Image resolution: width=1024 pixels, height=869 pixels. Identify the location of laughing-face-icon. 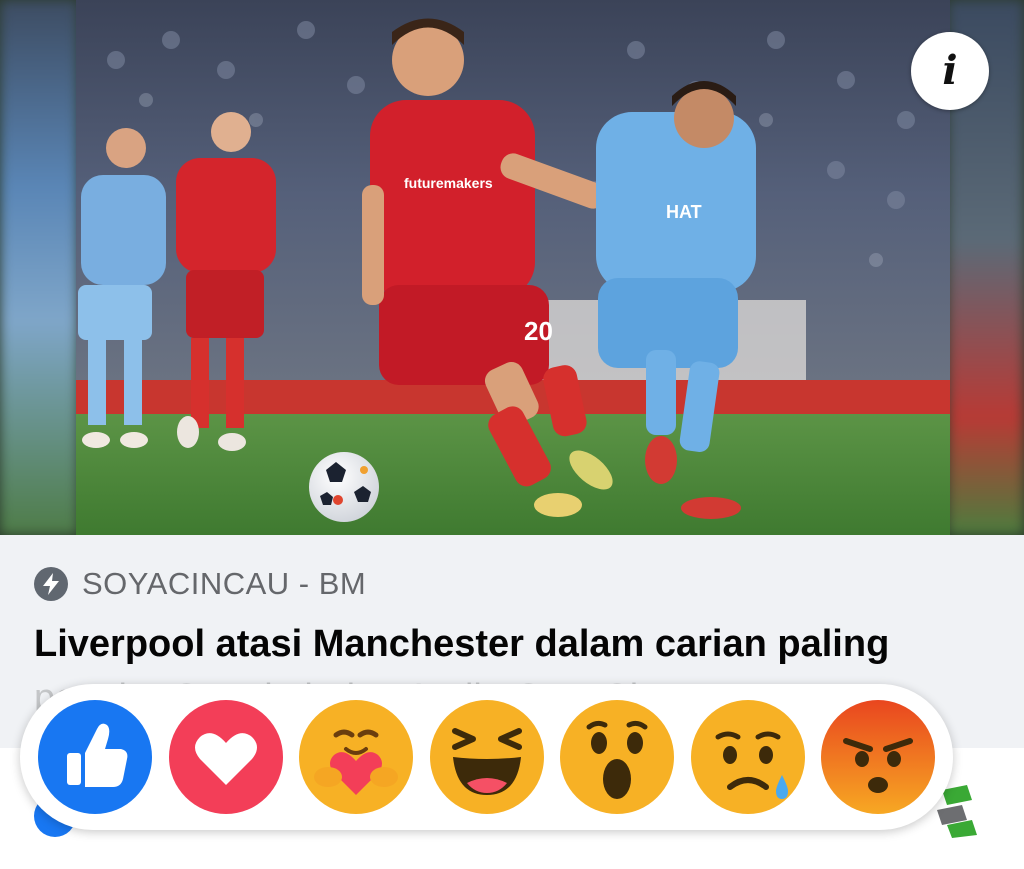
(486, 757).